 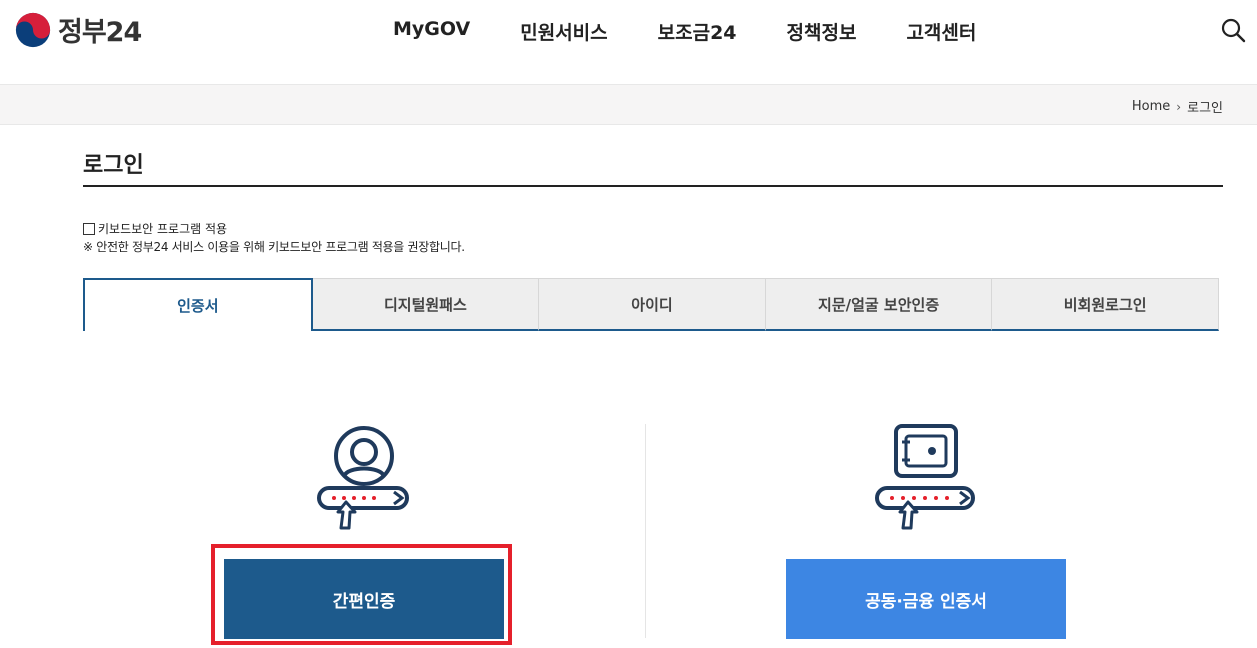 I want to click on page-title: 로그인, so click(x=113, y=165).